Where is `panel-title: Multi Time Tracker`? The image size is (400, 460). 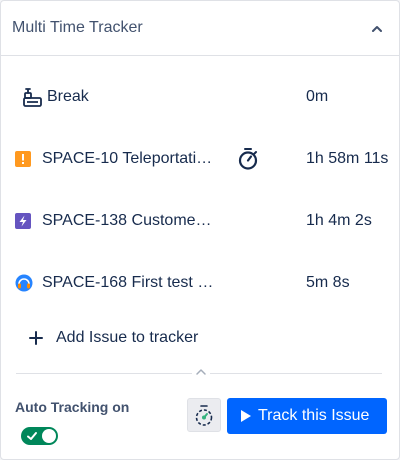 panel-title: Multi Time Tracker is located at coordinates (77, 27).